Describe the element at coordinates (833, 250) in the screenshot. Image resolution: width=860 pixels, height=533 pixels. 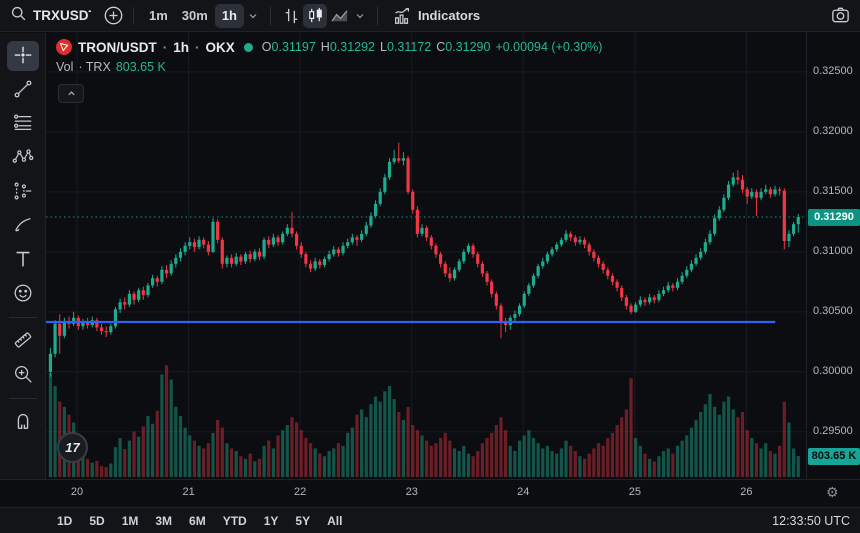
I see `price-tick: 0.31000` at that location.